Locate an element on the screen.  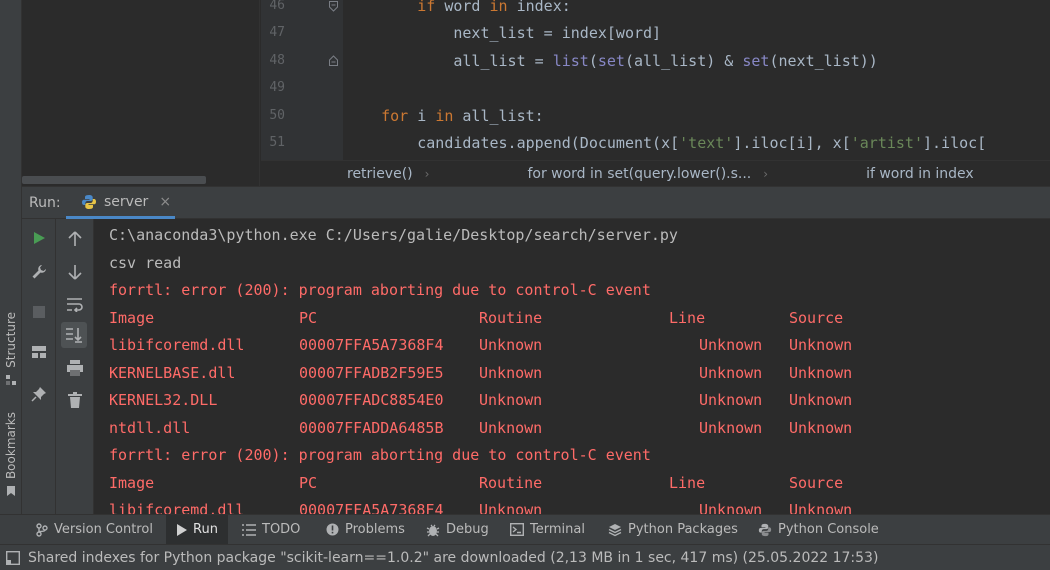
print-button is located at coordinates (75, 368).